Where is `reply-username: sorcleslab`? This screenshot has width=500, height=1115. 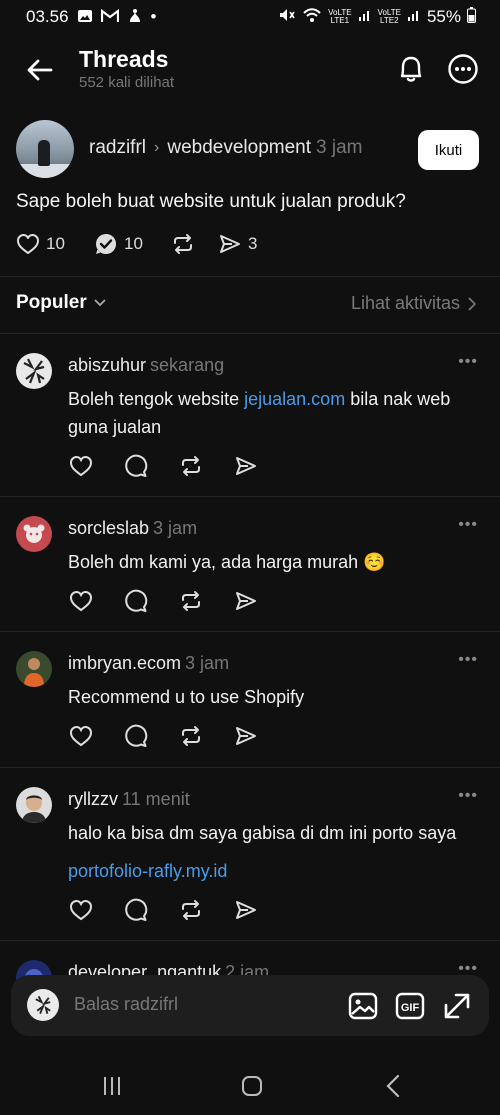
reply-username: sorcleslab is located at coordinates (108, 528).